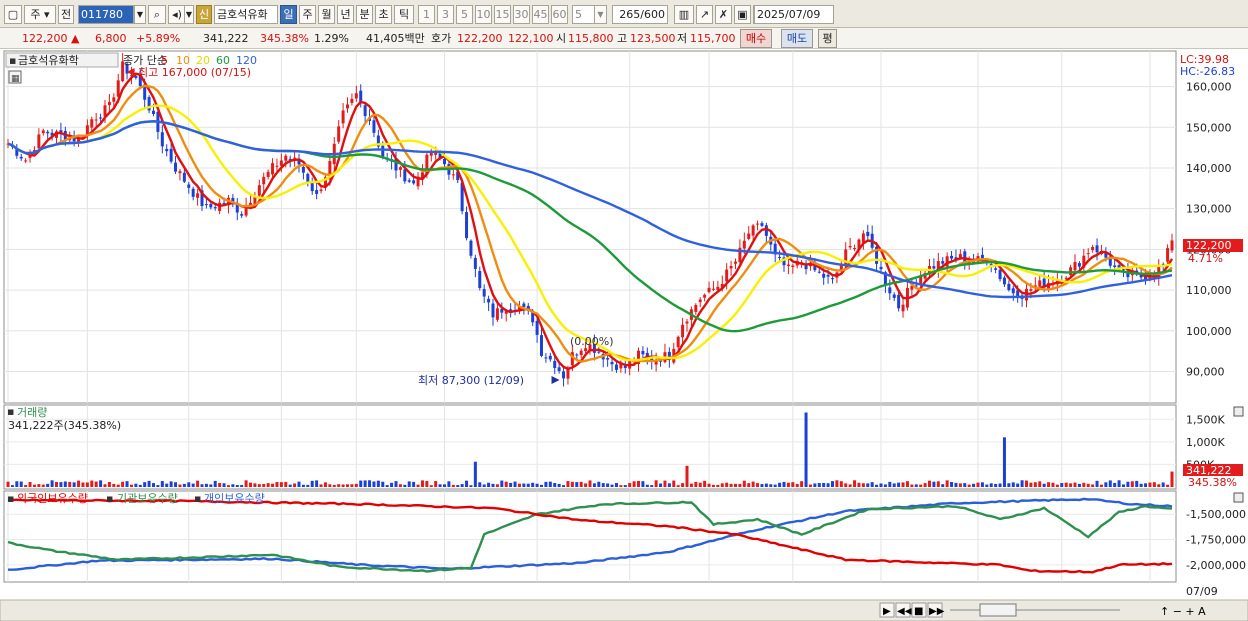 Image resolution: width=1248 pixels, height=621 pixels. I want to click on holdings-pane-close-icon, so click(1238, 497).